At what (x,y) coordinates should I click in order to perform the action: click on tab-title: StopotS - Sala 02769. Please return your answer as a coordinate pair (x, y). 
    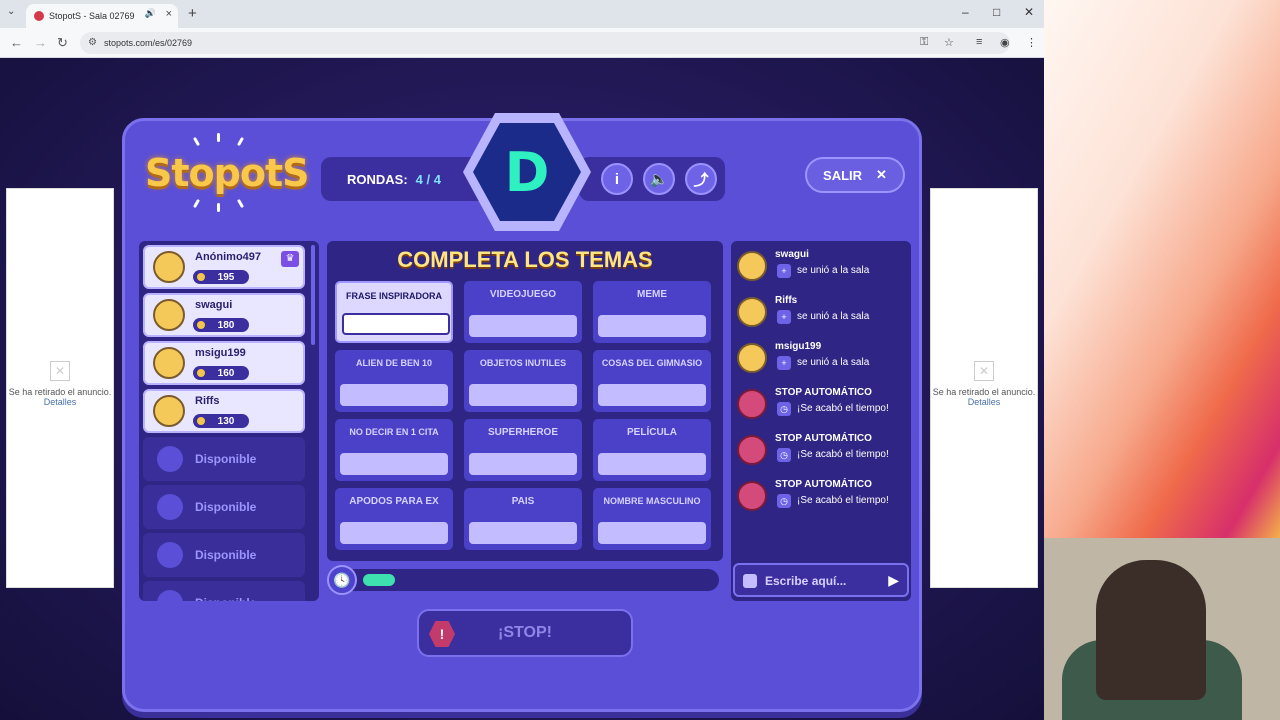
    Looking at the image, I should click on (92, 16).